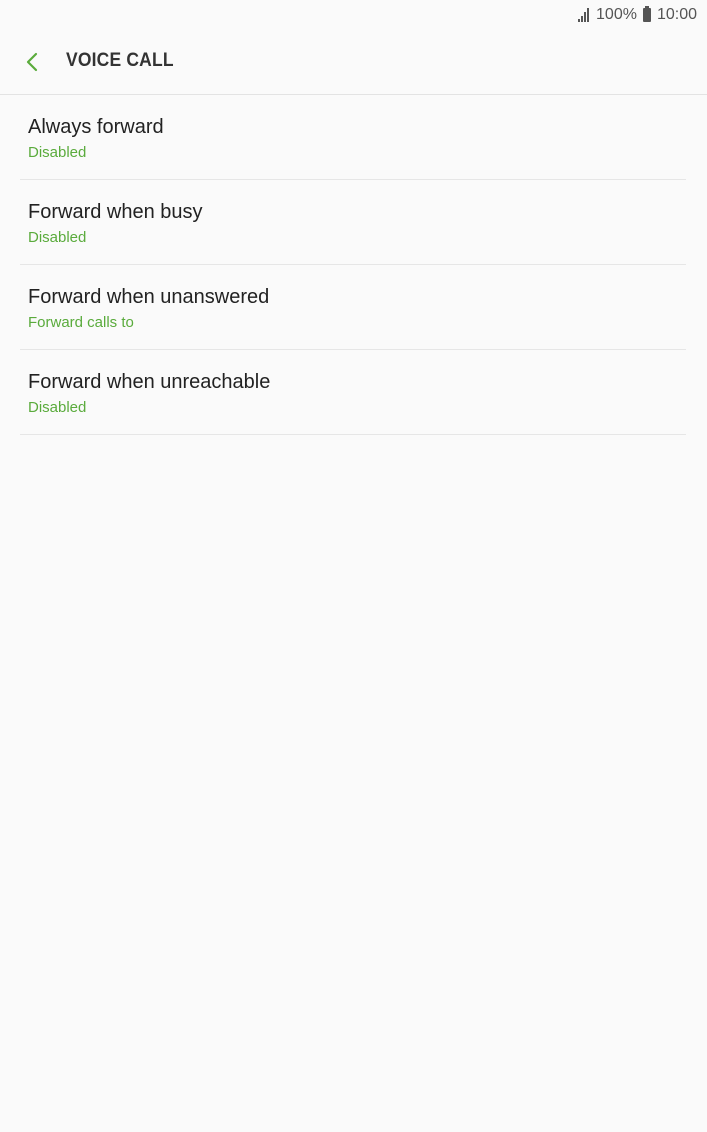 This screenshot has height=1132, width=707. I want to click on list-item-forward-when-busy: Forward when busy Disabled, so click(353, 222).